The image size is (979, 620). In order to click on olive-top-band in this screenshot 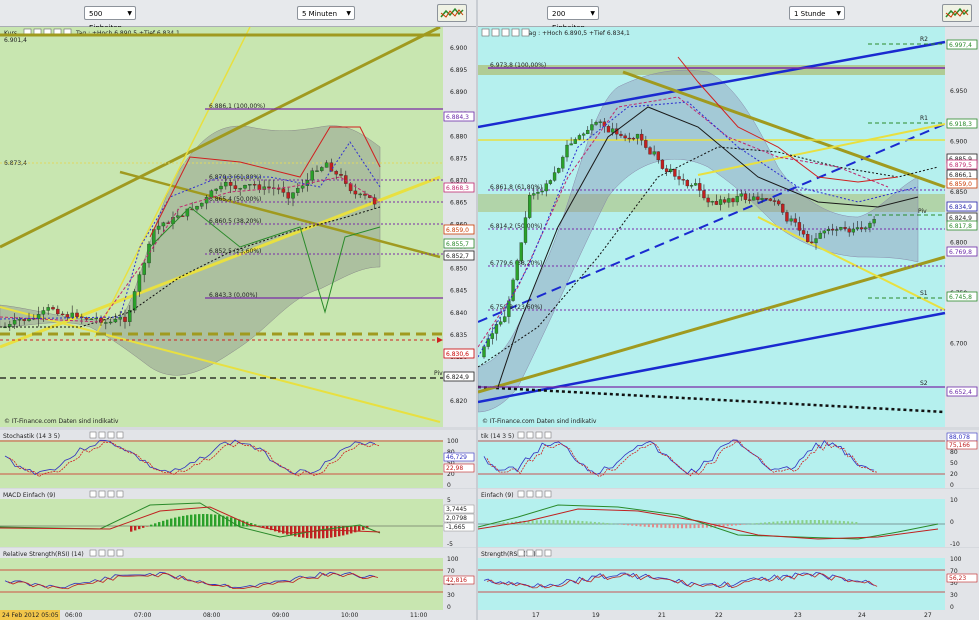, I will do `click(711, 70)`.